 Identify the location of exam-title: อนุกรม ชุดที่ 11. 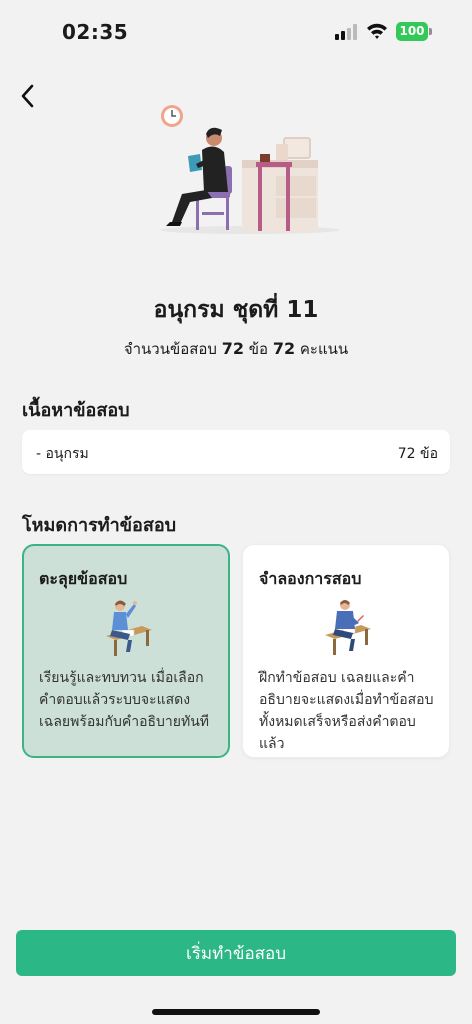
(236, 310).